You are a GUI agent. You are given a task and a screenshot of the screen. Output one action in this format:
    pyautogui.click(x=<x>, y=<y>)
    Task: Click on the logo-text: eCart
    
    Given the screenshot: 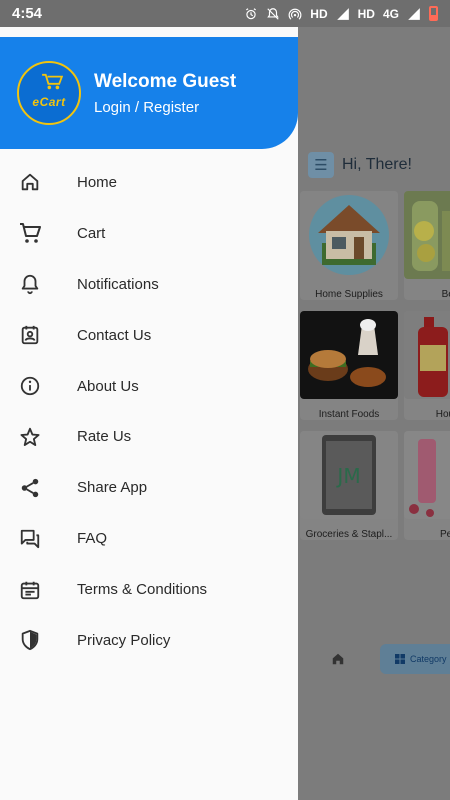 What is the action you would take?
    pyautogui.click(x=49, y=102)
    